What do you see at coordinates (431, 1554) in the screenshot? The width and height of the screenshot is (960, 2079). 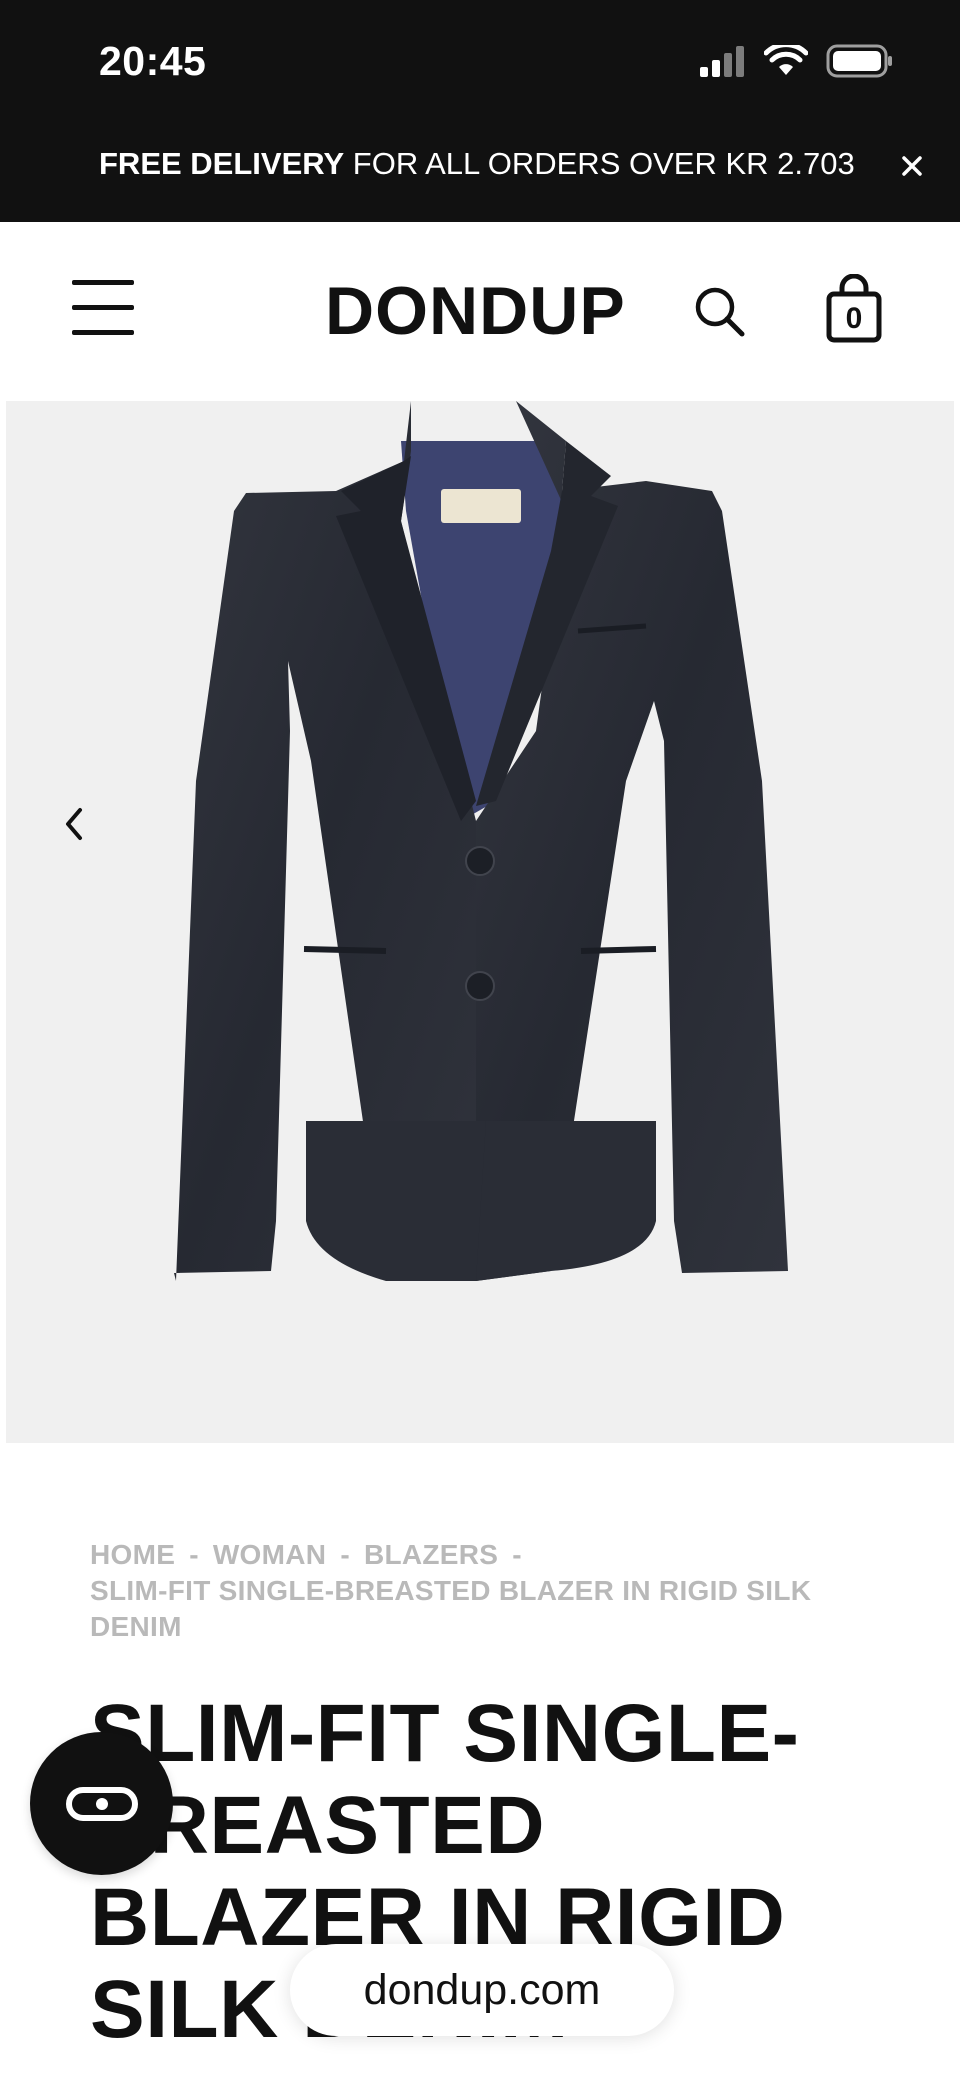 I see `breadcrumb-blazers: BLAZERS` at bounding box center [431, 1554].